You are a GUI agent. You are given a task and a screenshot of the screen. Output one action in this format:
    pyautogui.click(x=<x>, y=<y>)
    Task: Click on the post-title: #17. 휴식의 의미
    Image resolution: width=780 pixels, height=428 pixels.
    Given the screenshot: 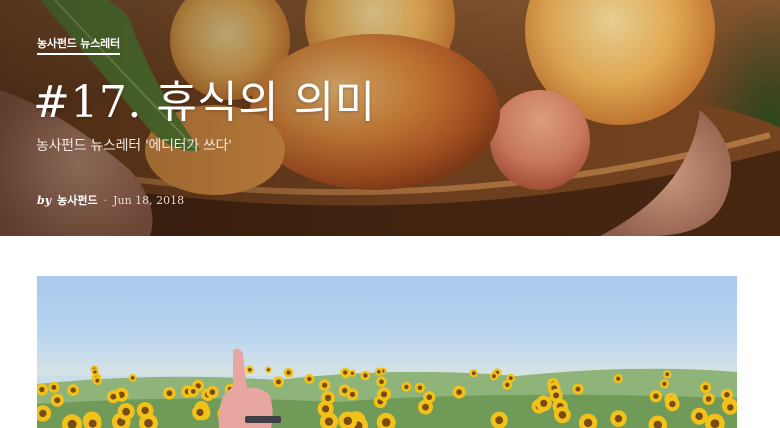 What is the action you would take?
    pyautogui.click(x=204, y=102)
    